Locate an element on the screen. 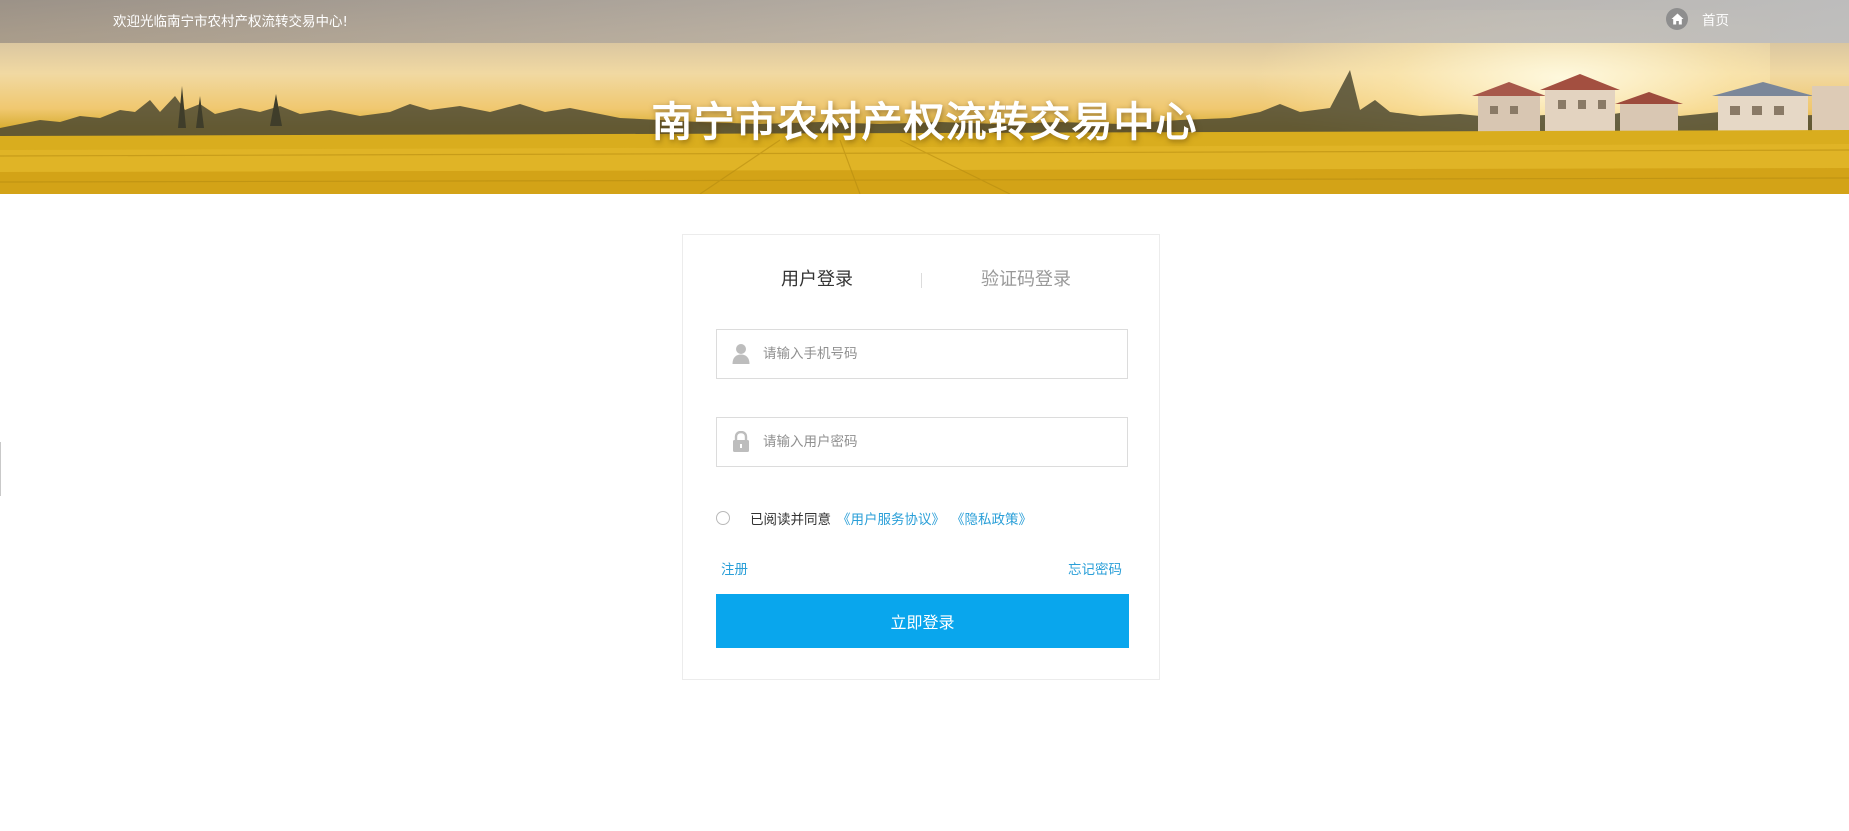 The height and width of the screenshot is (831, 1849). forgot-password-link: 忘记密码 is located at coordinates (1095, 568).